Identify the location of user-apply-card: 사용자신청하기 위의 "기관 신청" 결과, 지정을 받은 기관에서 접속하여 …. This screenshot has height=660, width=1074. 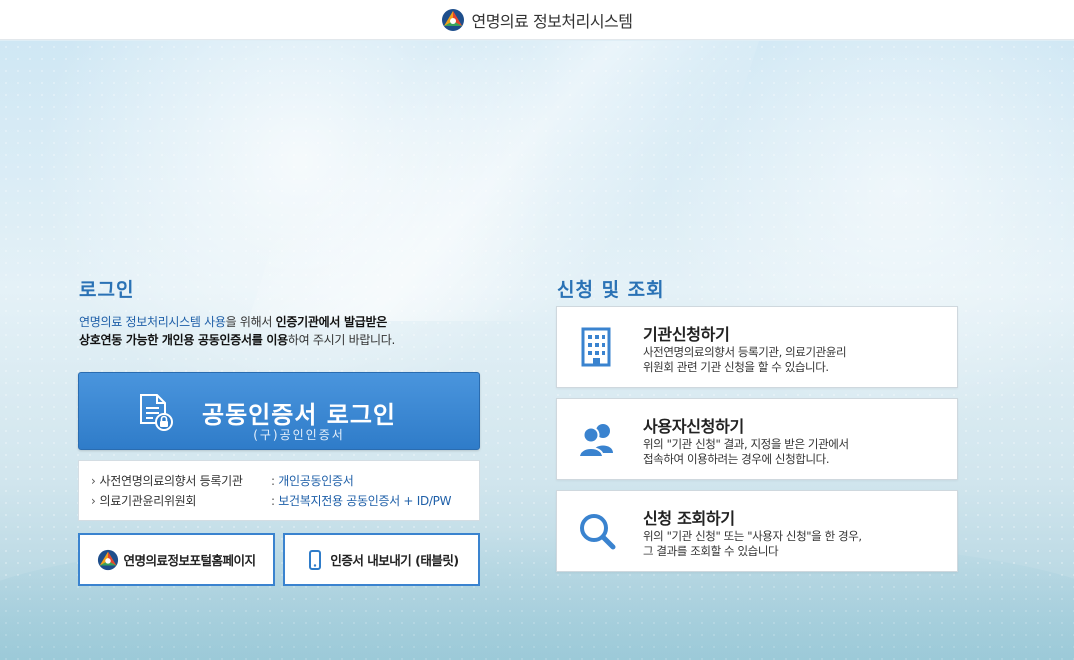
(757, 439).